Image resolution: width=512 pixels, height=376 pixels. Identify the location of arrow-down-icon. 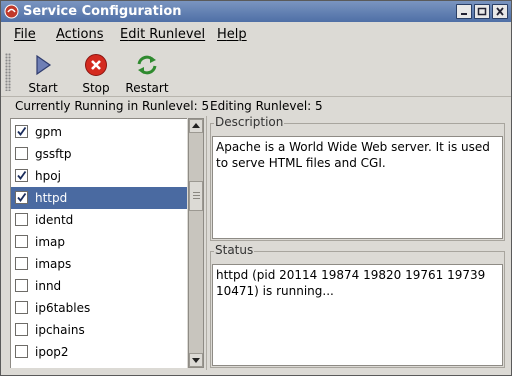
(196, 360).